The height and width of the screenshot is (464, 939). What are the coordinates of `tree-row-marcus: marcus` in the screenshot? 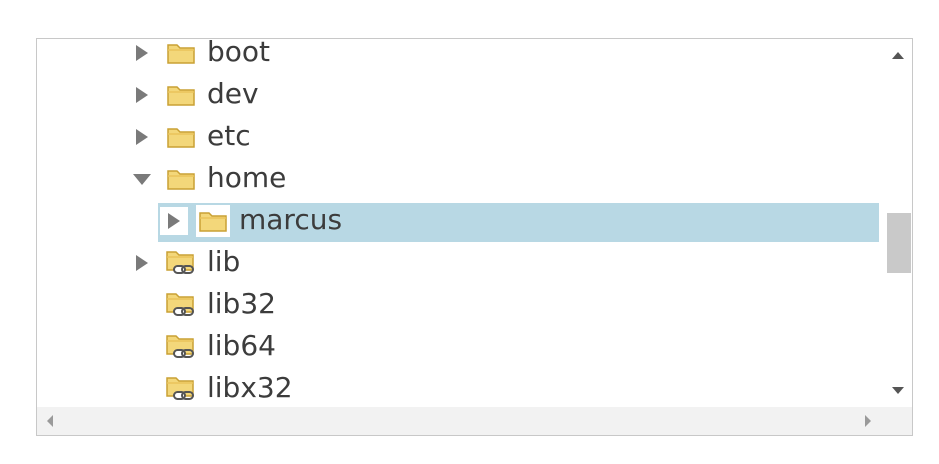 It's located at (461, 221).